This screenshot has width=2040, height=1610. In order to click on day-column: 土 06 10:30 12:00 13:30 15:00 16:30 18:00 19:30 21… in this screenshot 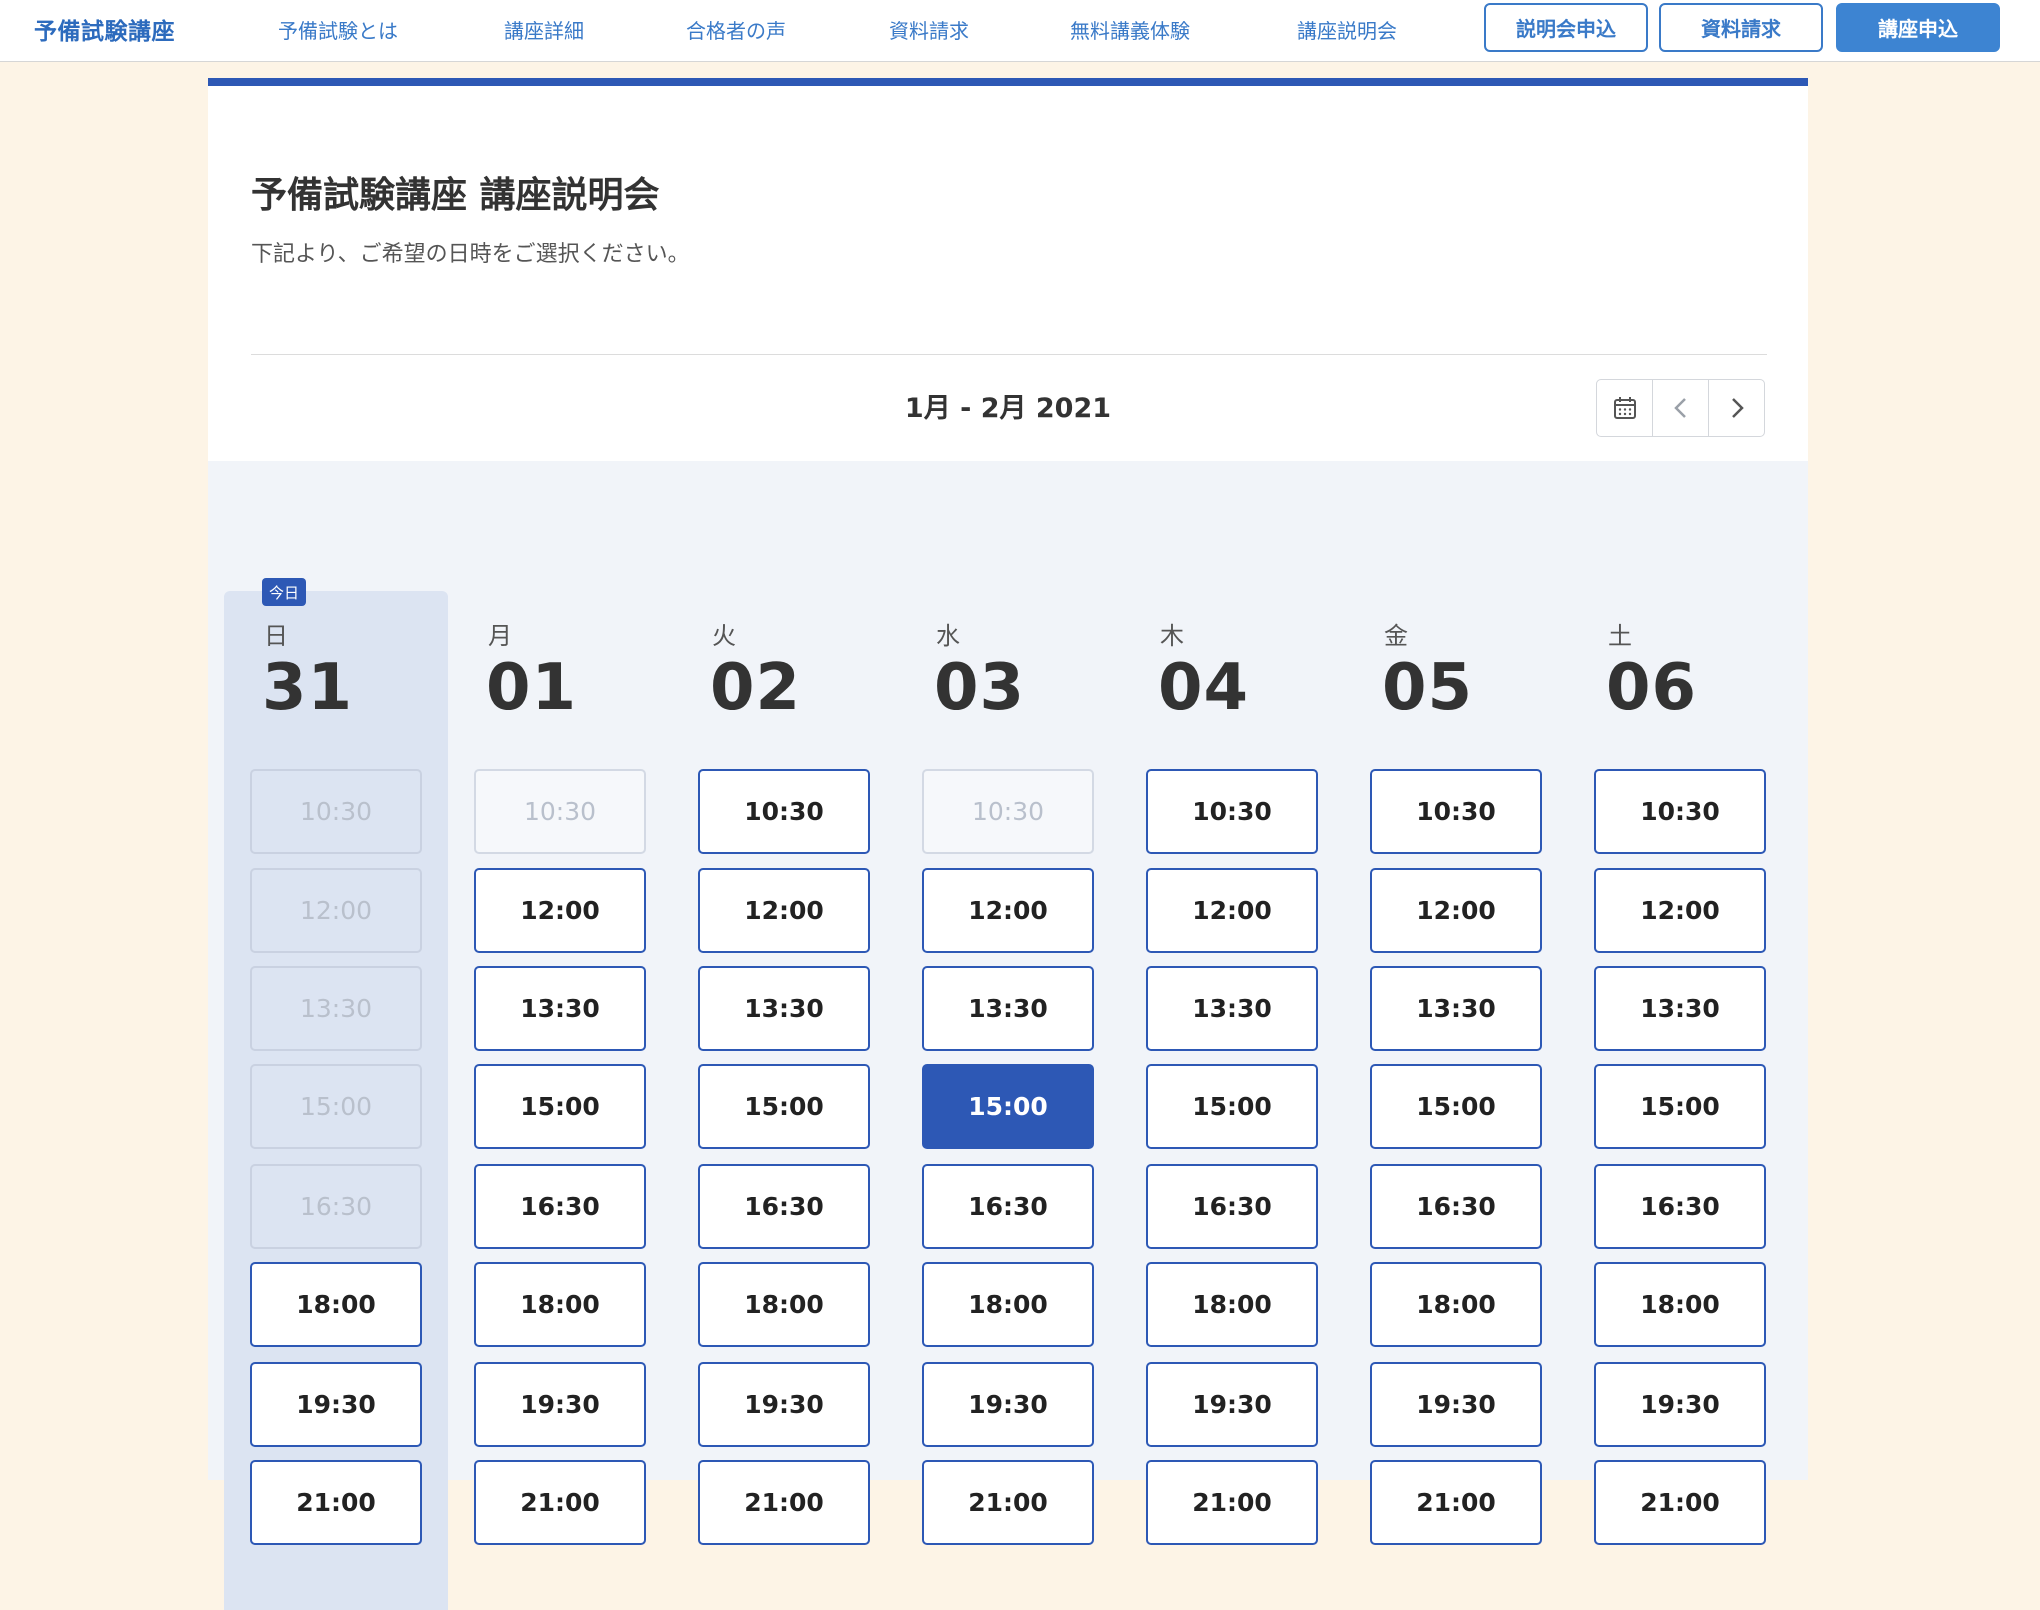, I will do `click(1680, 1003)`.